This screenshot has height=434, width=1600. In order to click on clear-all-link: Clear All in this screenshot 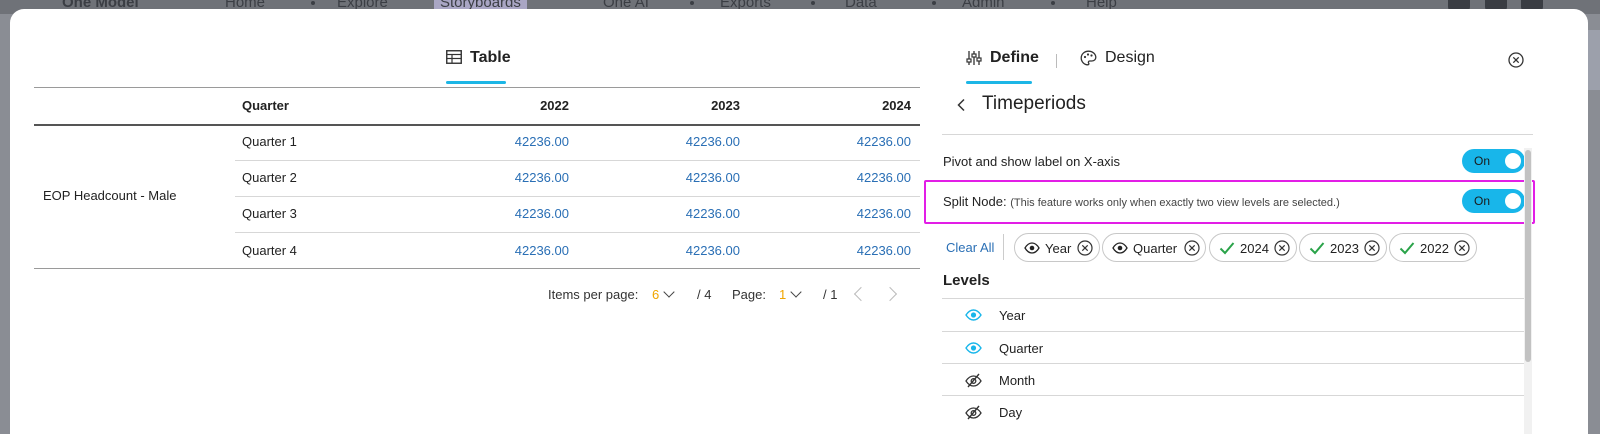, I will do `click(970, 247)`.